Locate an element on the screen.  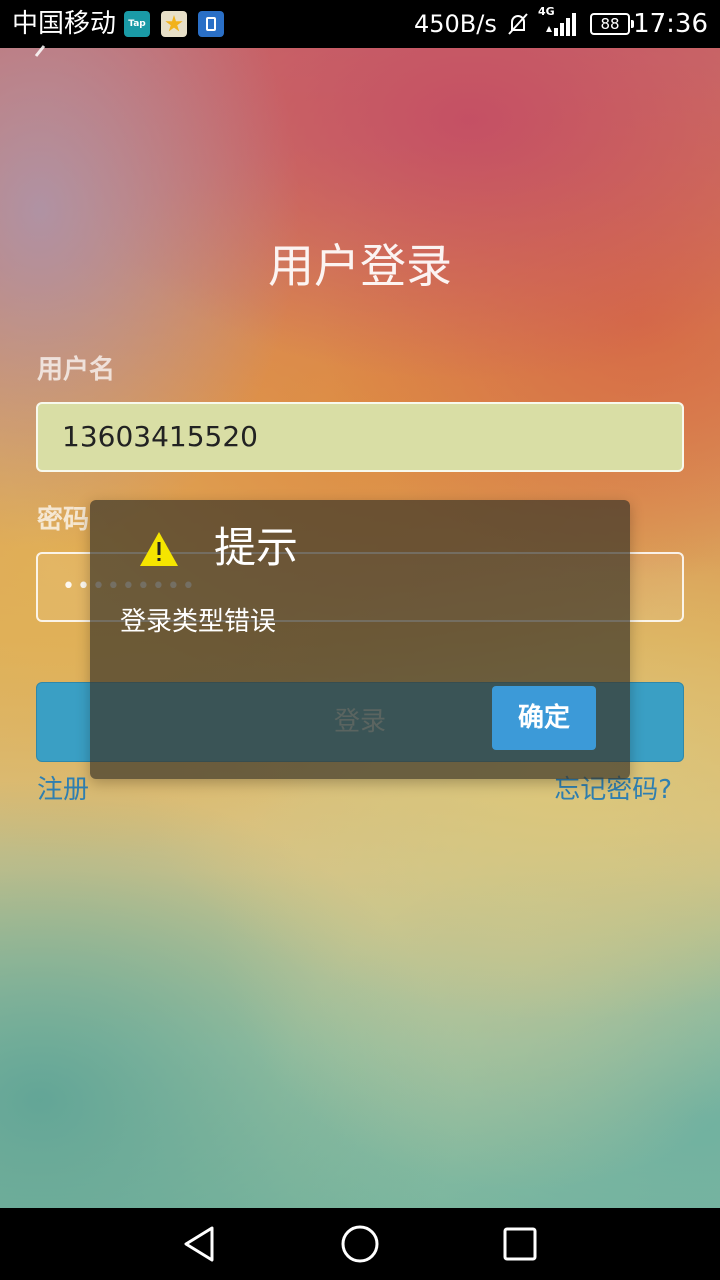
signal-icon is located at coordinates (561, 24).